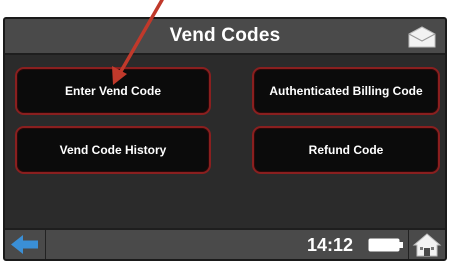 This screenshot has width=450, height=263. I want to click on home-icon, so click(427, 245).